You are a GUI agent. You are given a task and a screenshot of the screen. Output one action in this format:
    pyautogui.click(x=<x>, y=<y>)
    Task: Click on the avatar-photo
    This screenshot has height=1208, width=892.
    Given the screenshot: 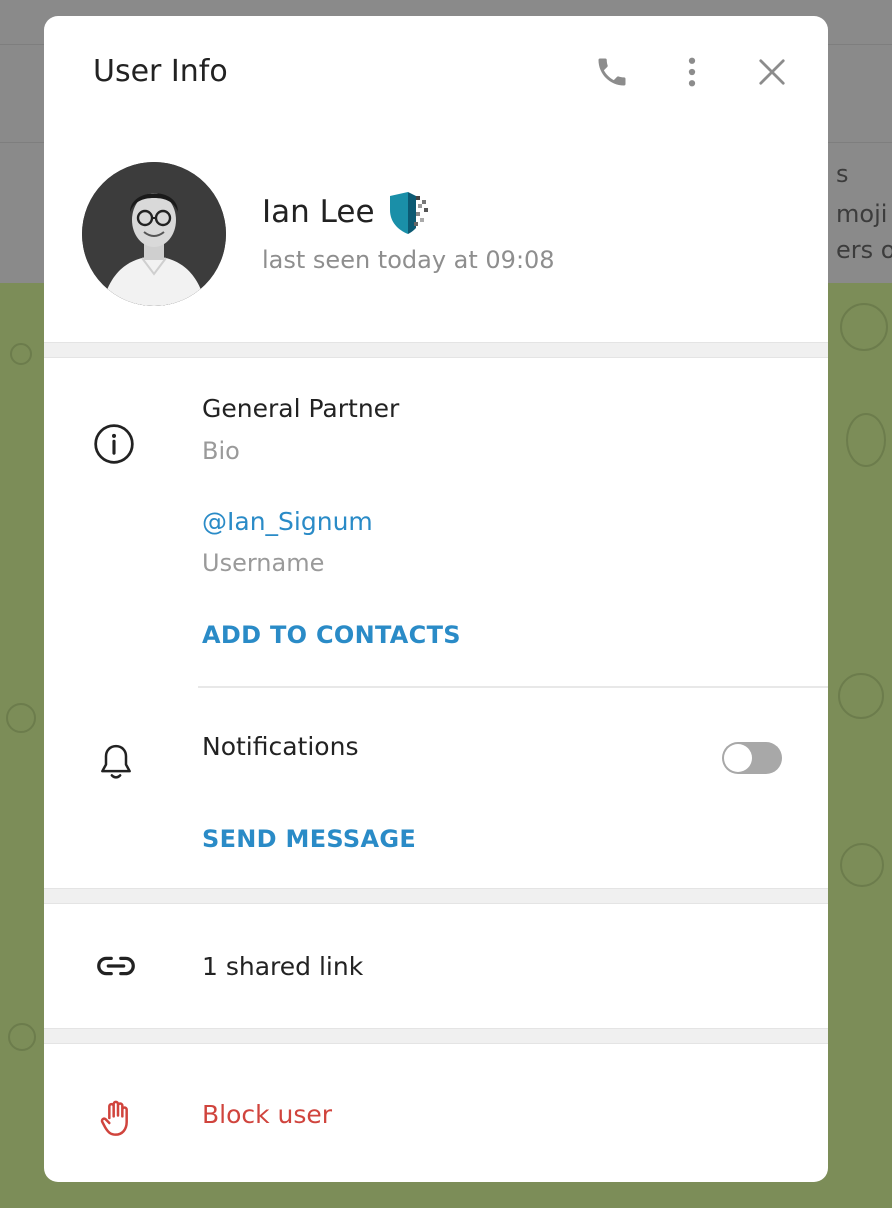 What is the action you would take?
    pyautogui.click(x=154, y=234)
    